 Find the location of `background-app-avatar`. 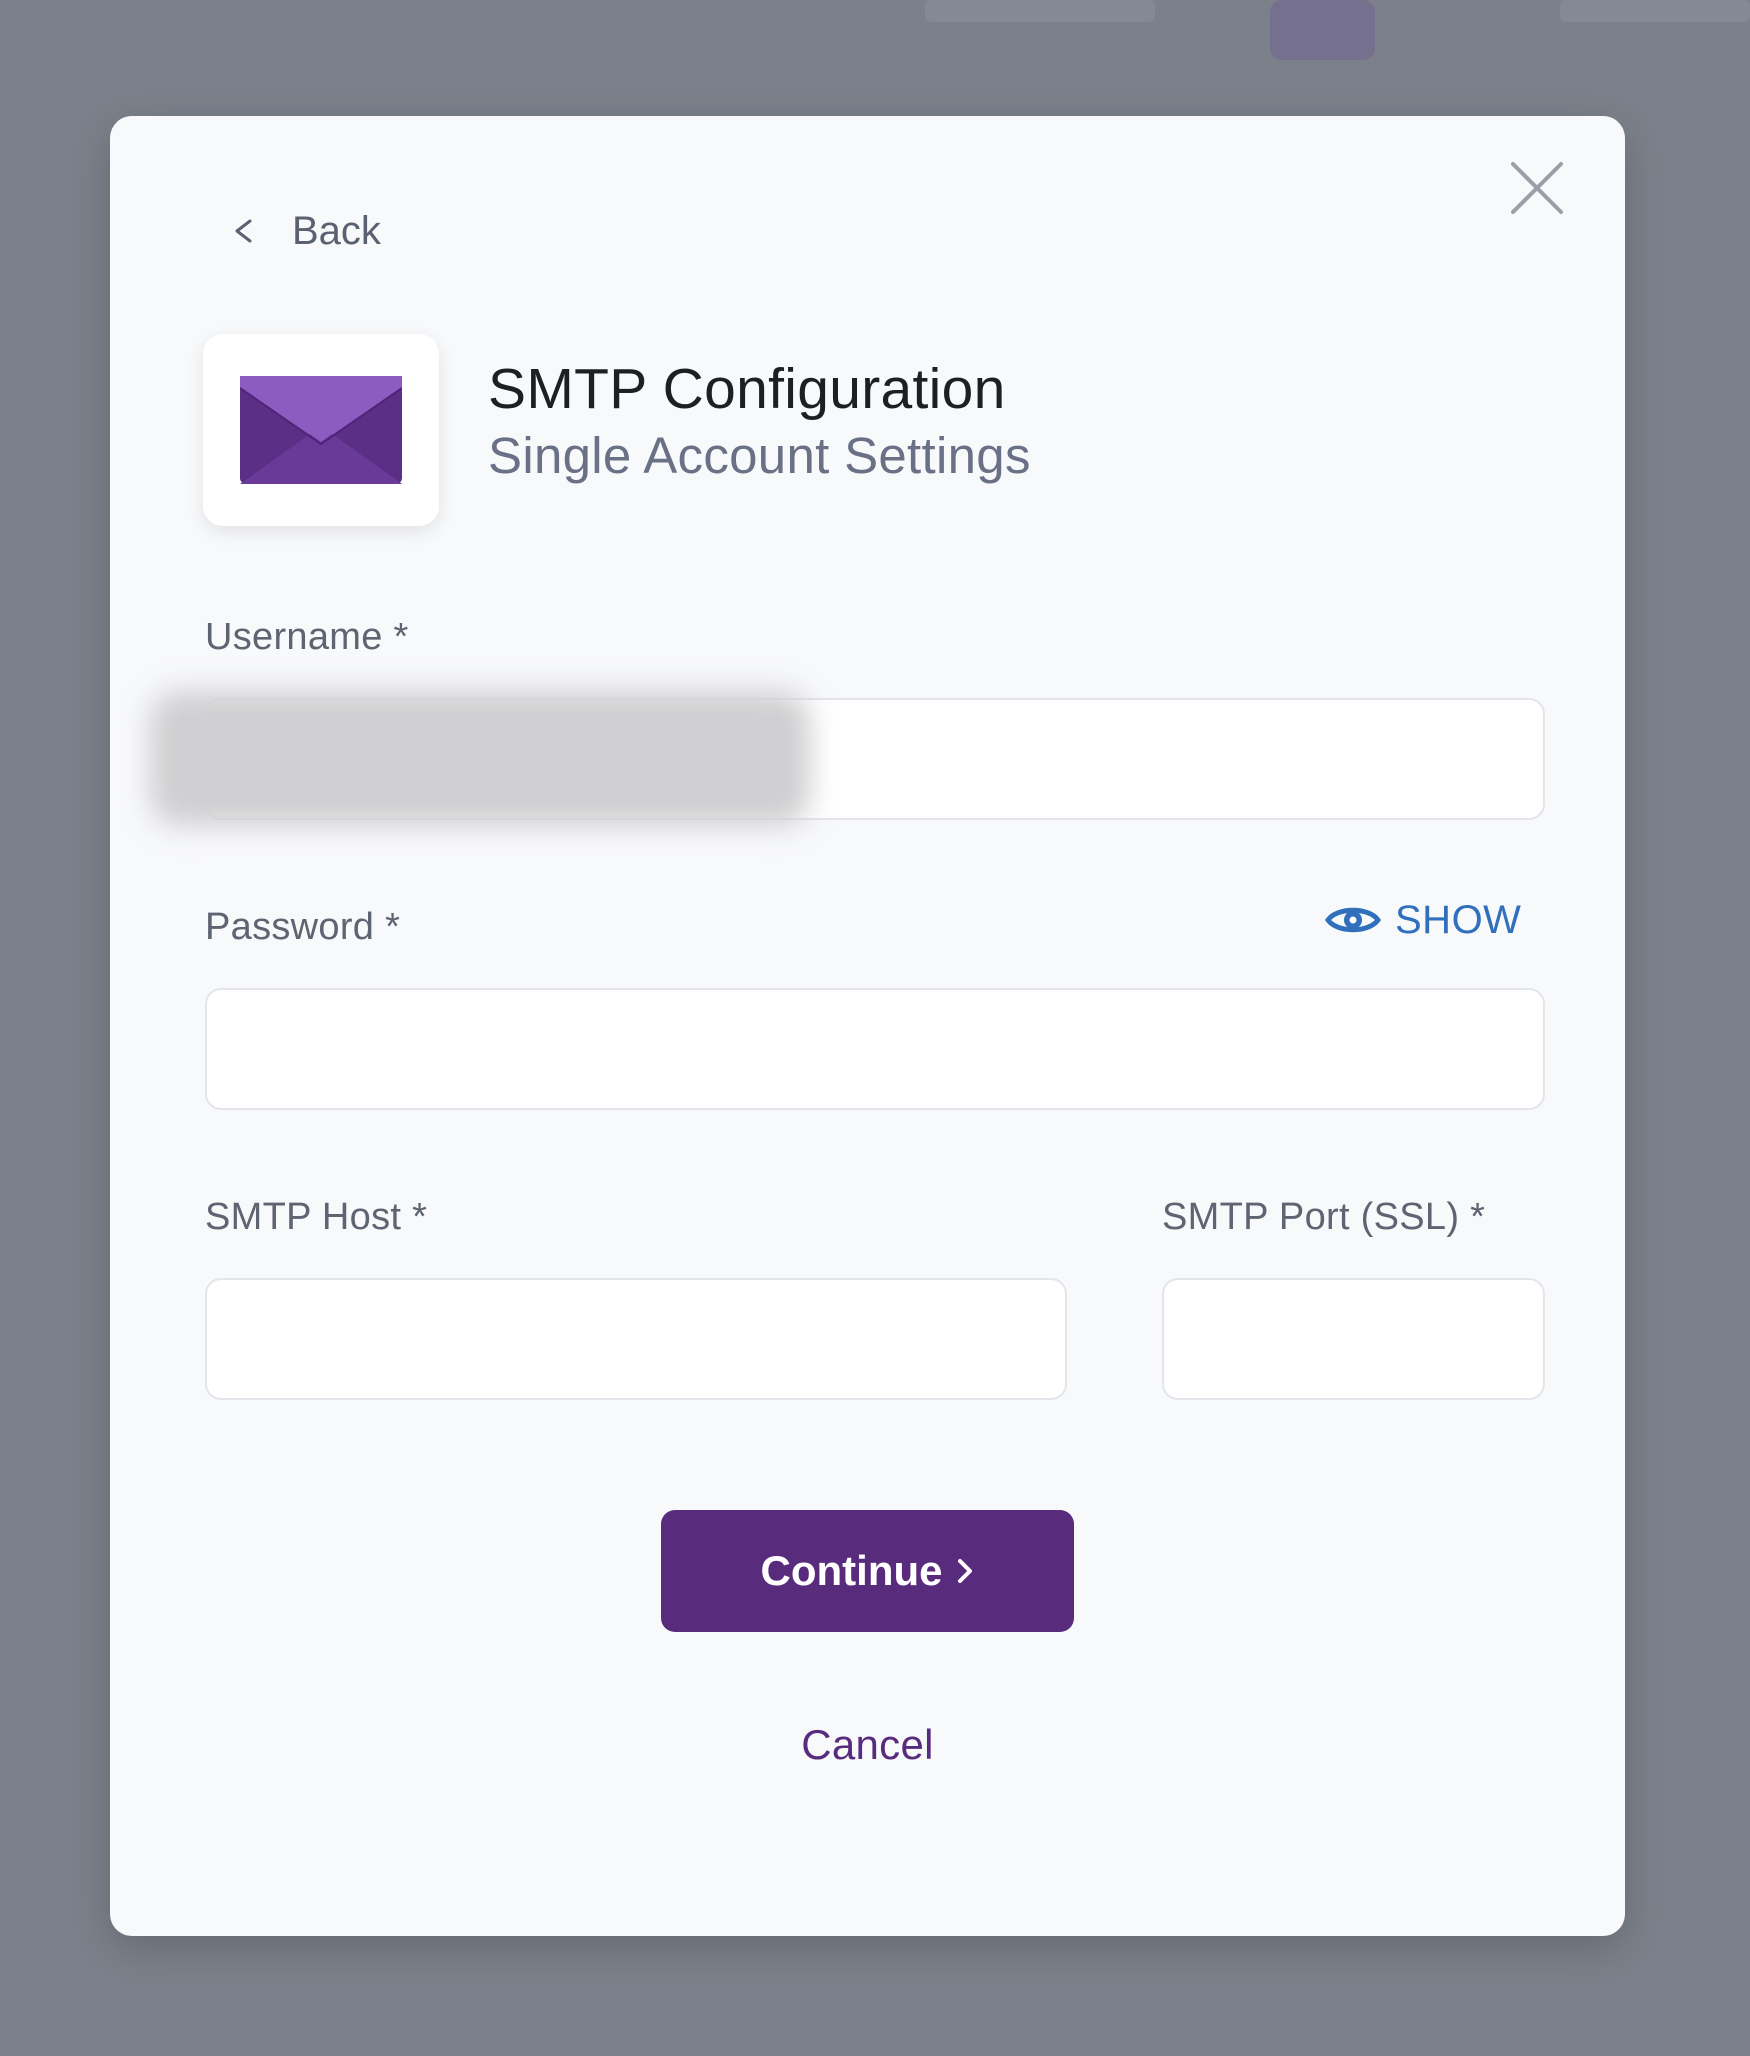

background-app-avatar is located at coordinates (1322, 30).